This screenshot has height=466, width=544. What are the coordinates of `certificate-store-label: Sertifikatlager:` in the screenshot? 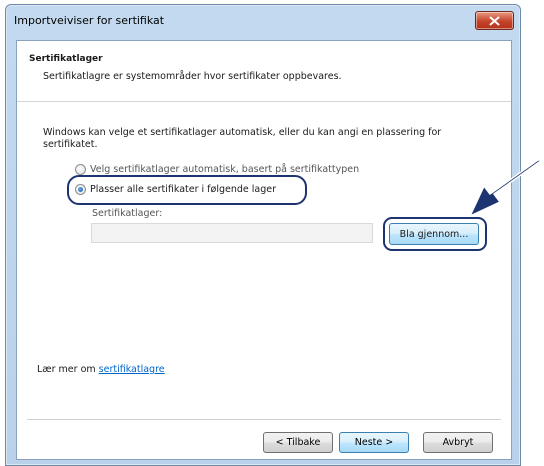 It's located at (127, 213).